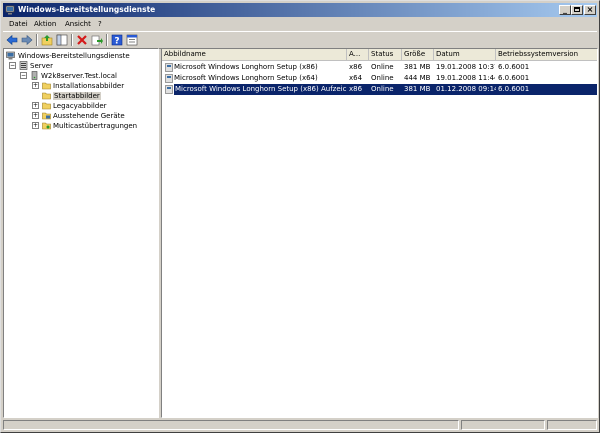 Image resolution: width=600 pixels, height=433 pixels. What do you see at coordinates (18, 24) in the screenshot?
I see `menu-datei: Datei` at bounding box center [18, 24].